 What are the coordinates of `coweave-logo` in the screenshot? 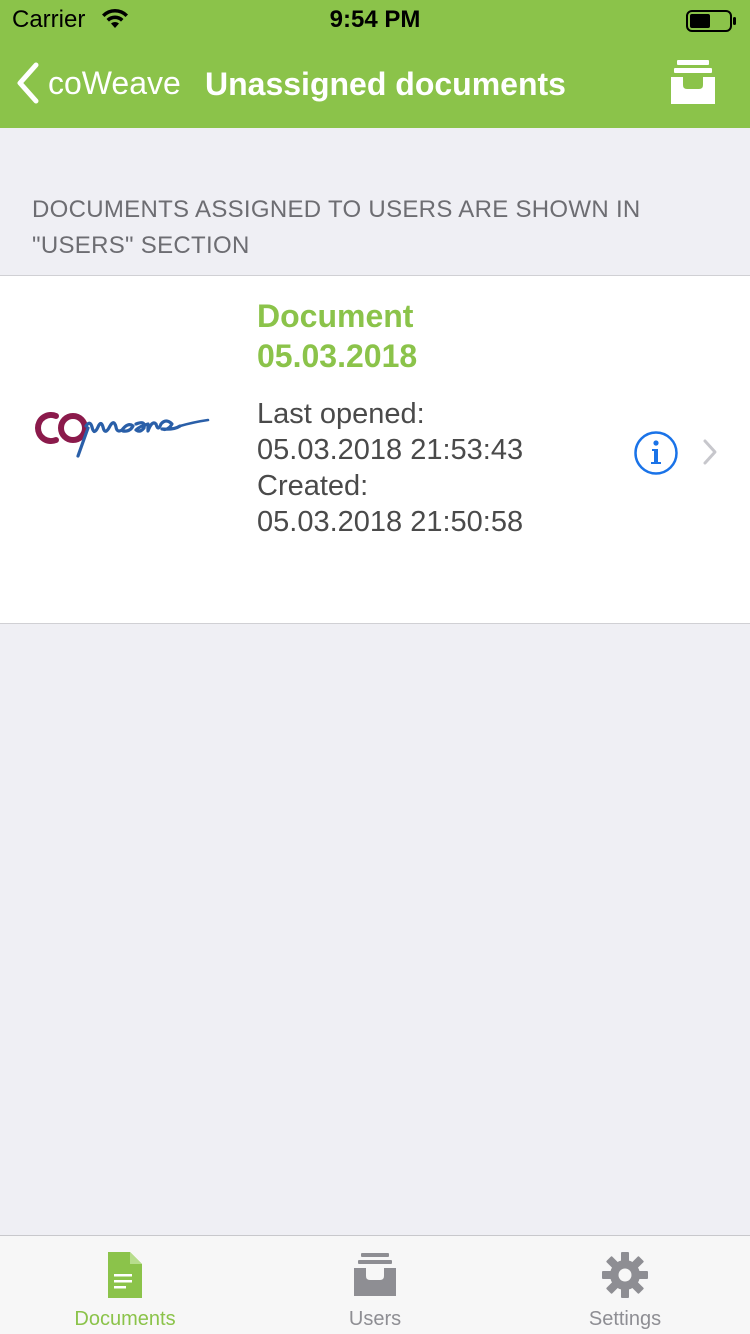 It's located at (122, 435).